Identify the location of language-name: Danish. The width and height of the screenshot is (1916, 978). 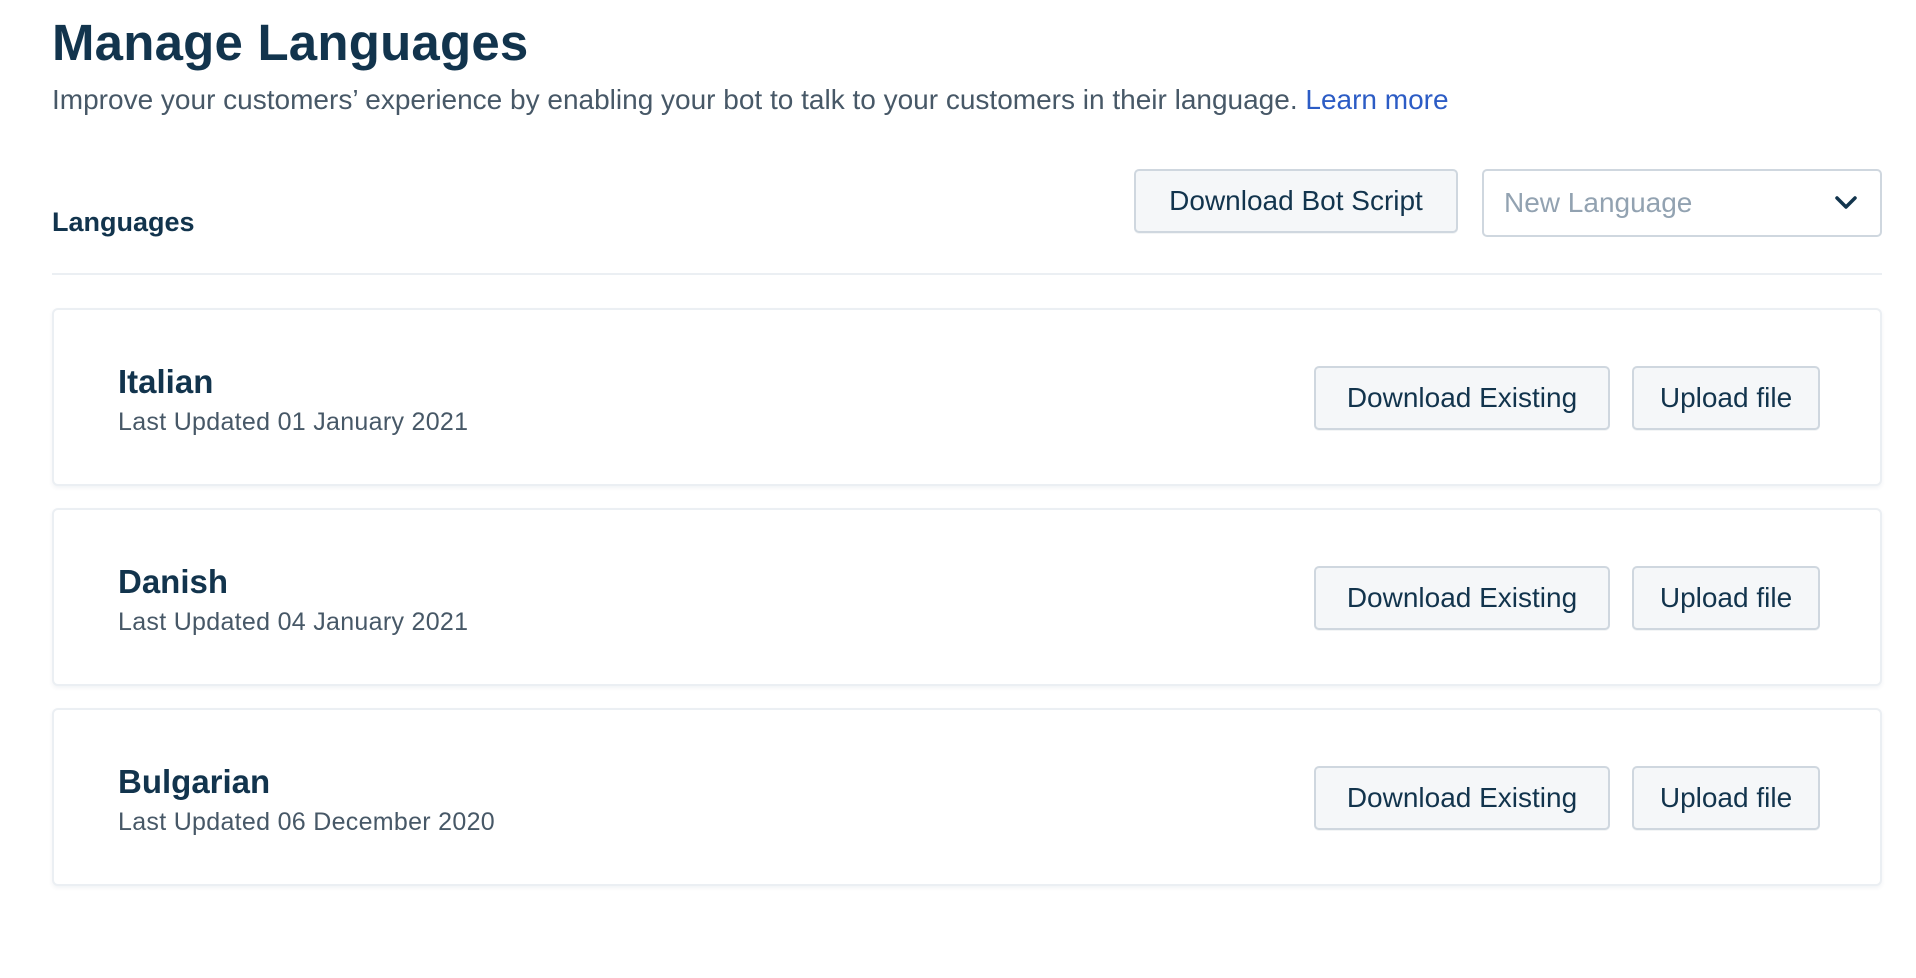
(173, 581).